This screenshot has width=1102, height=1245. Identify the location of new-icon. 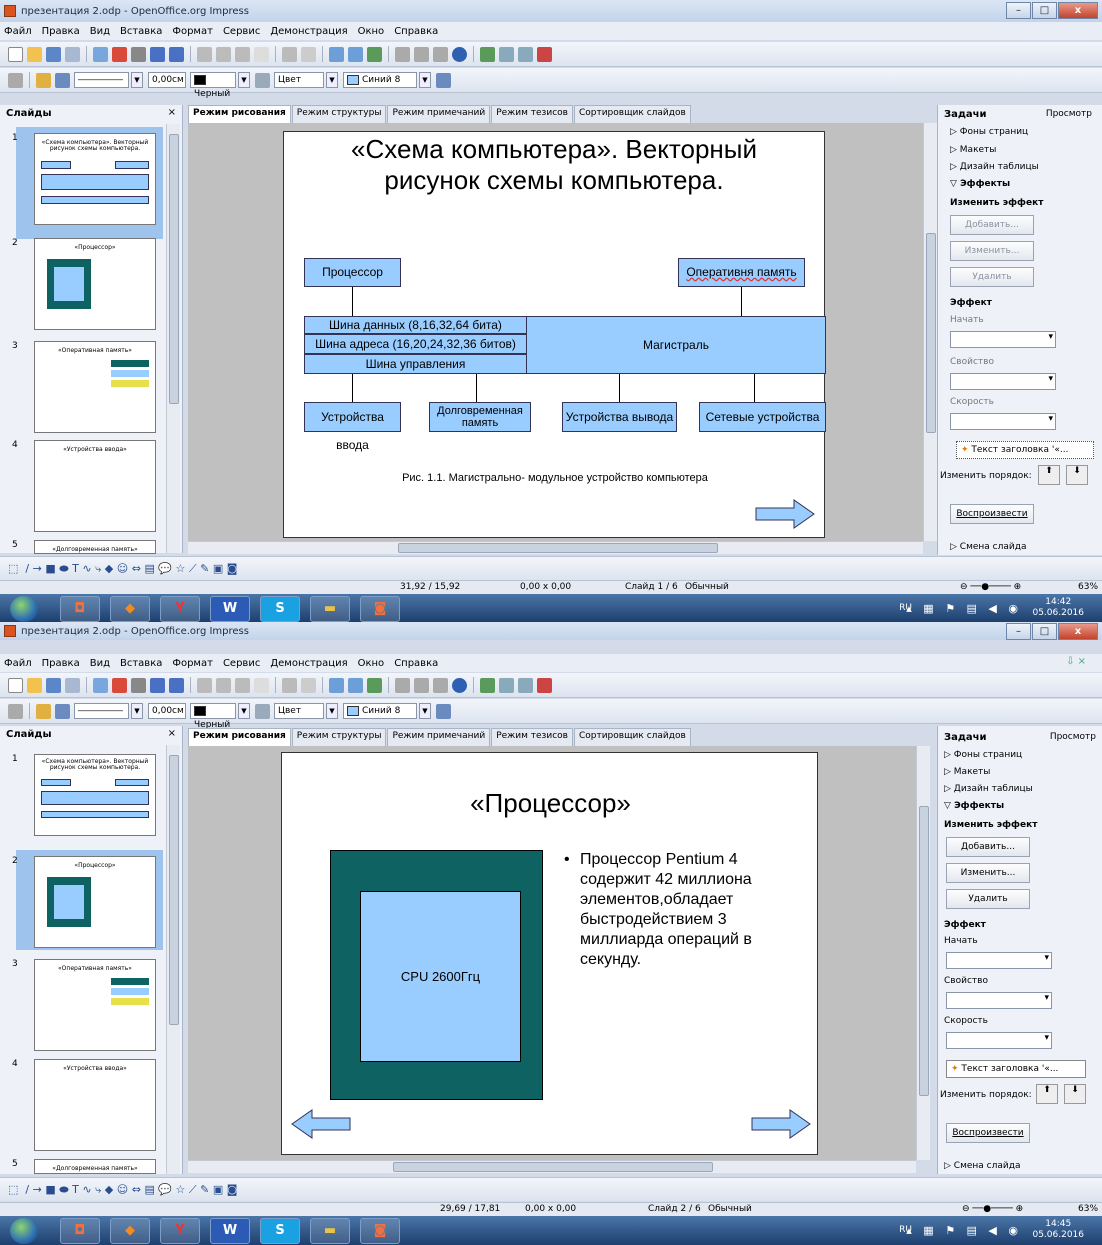
(15, 54).